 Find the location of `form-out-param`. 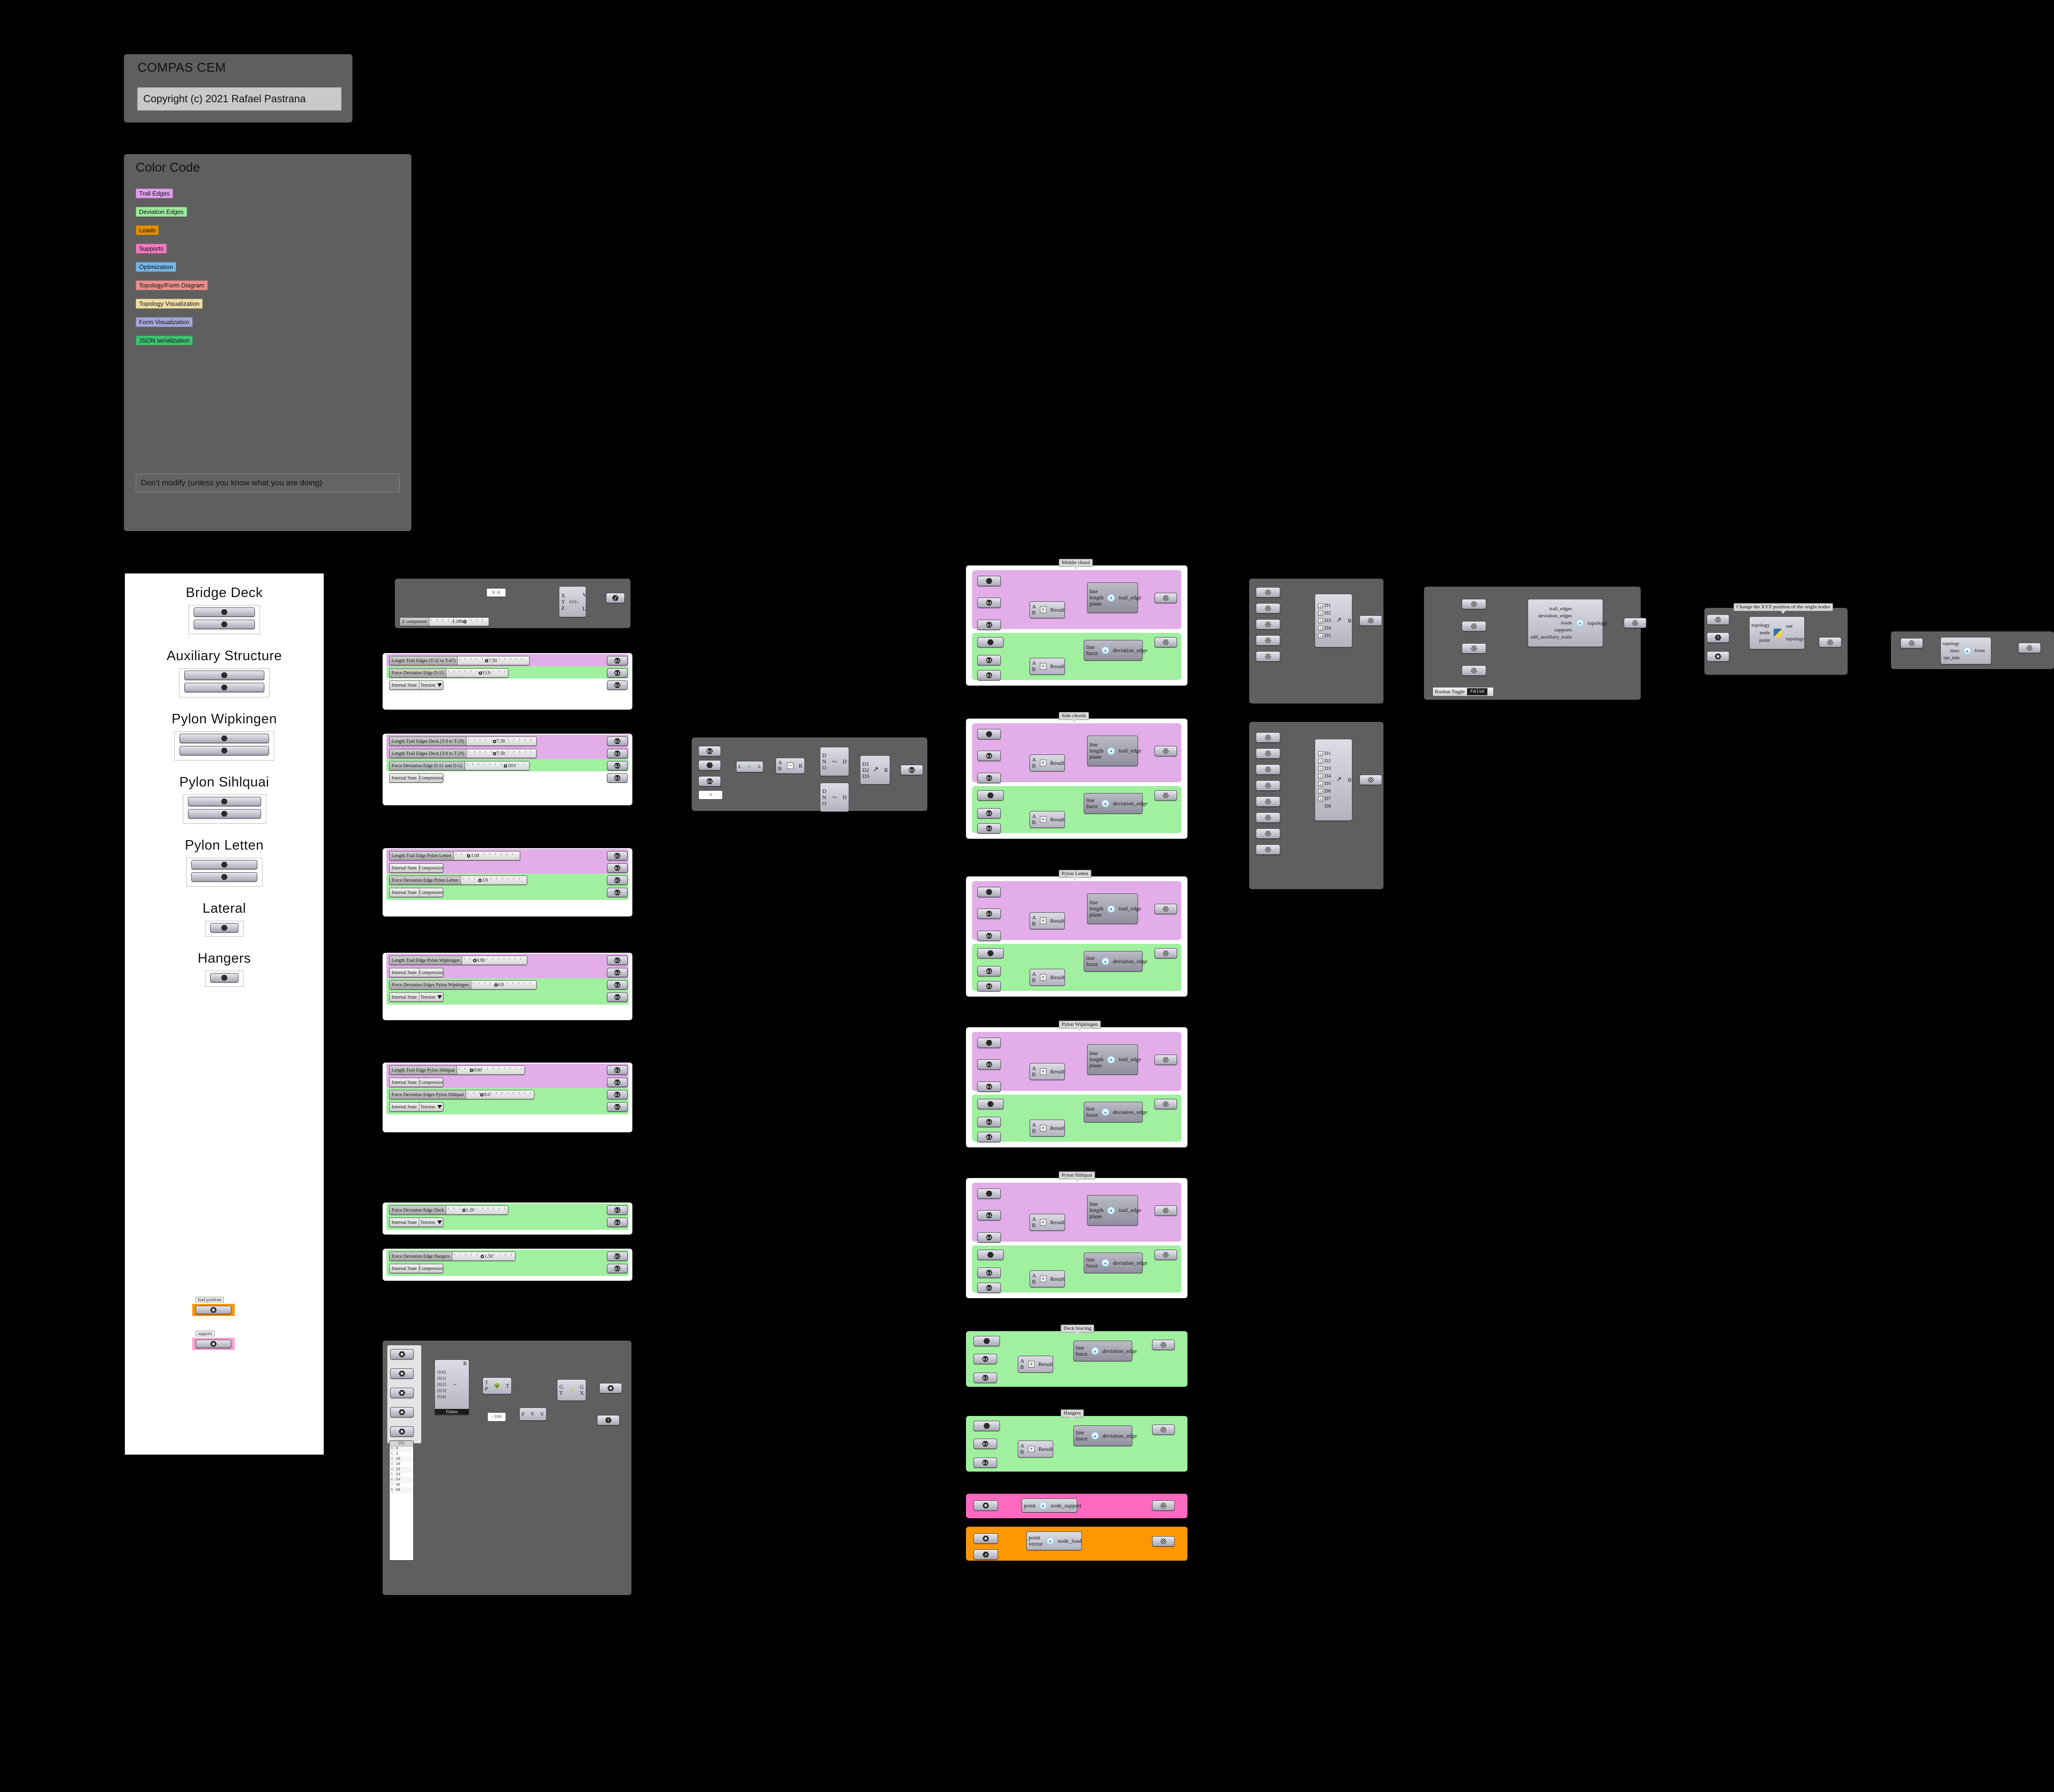

form-out-param is located at coordinates (2029, 648).